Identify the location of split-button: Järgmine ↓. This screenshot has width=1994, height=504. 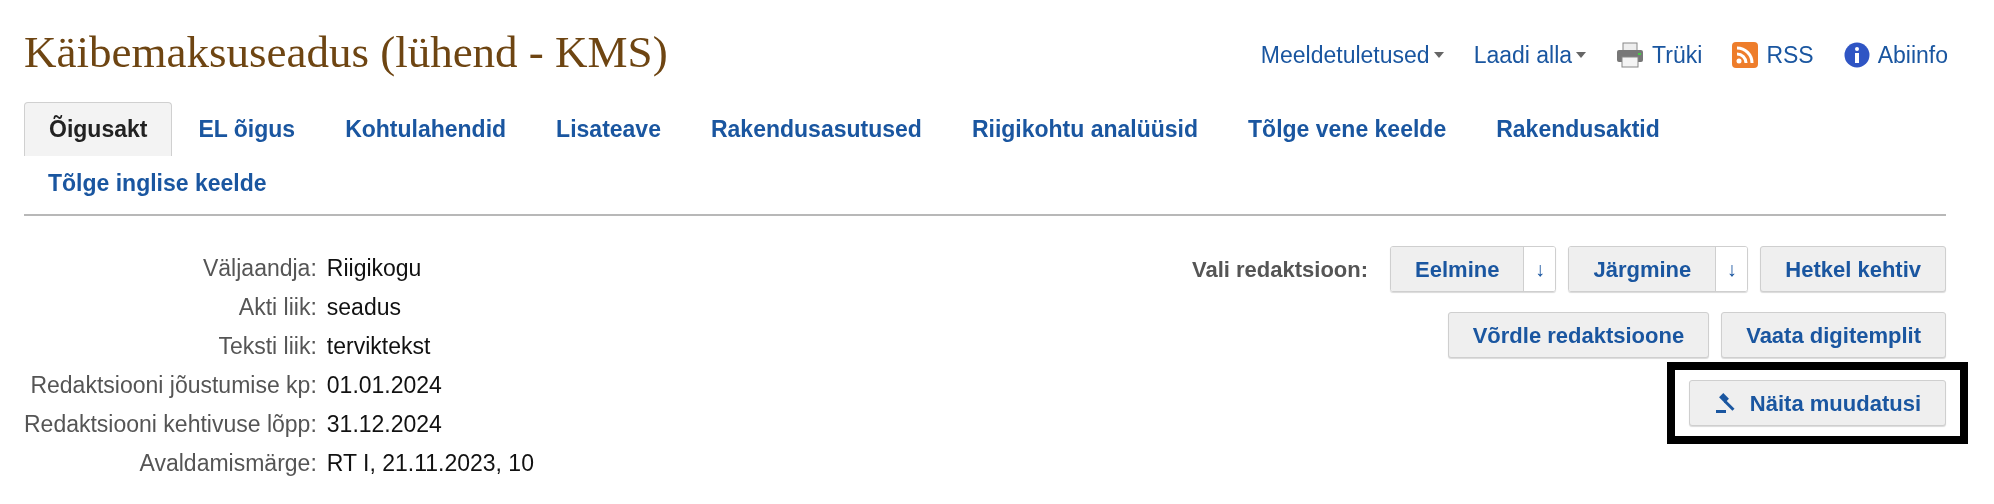
(1658, 269).